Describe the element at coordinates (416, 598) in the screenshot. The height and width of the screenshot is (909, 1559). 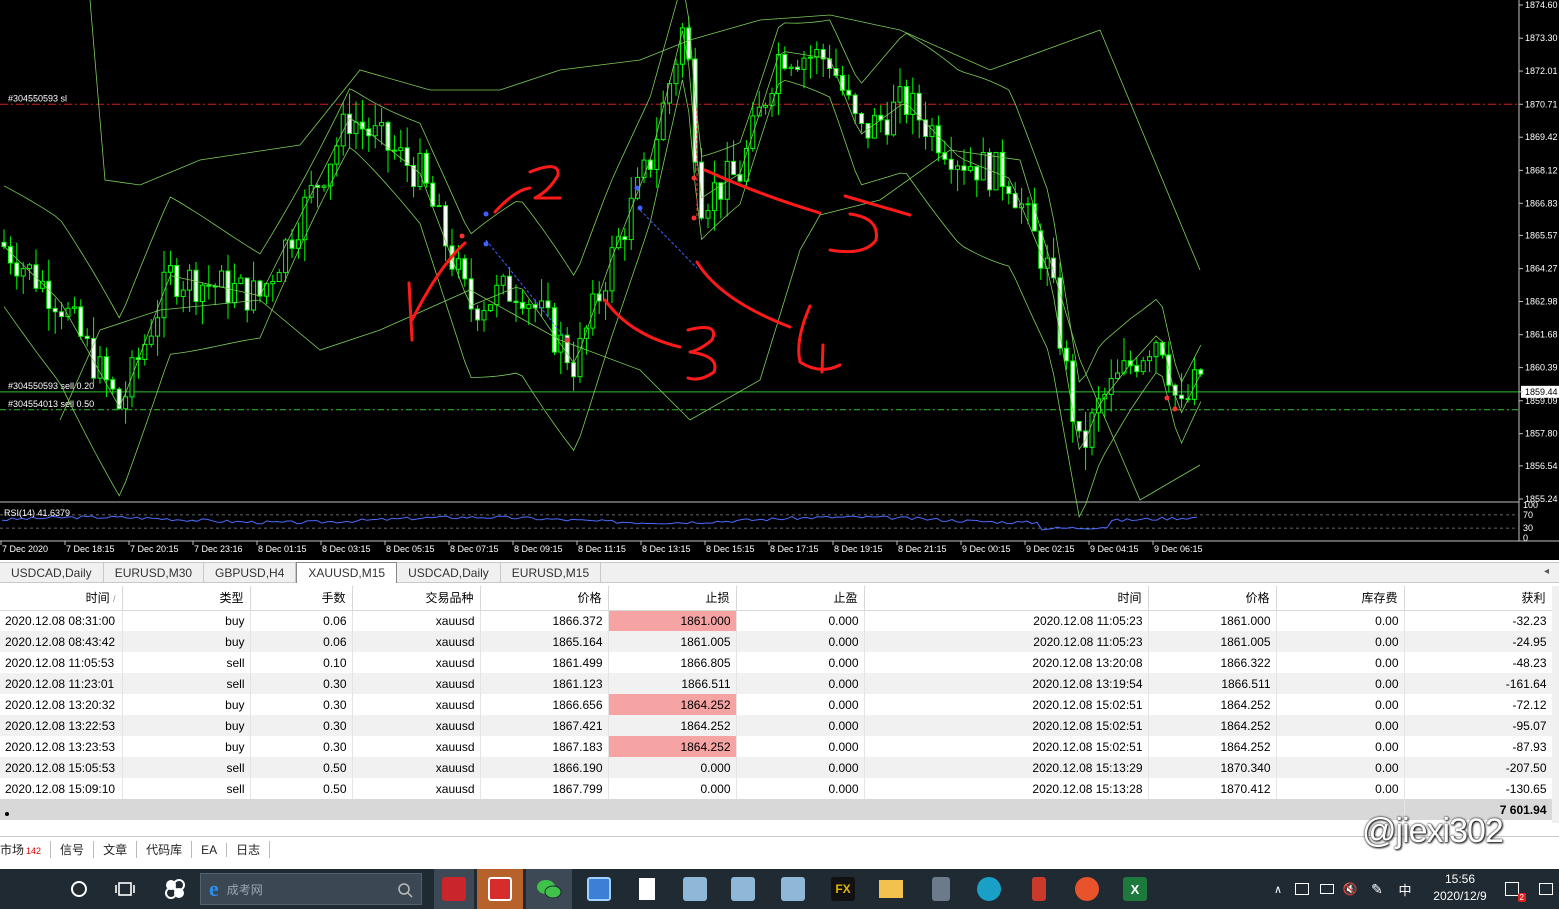
I see `col-header-symbol: 交易品种` at that location.